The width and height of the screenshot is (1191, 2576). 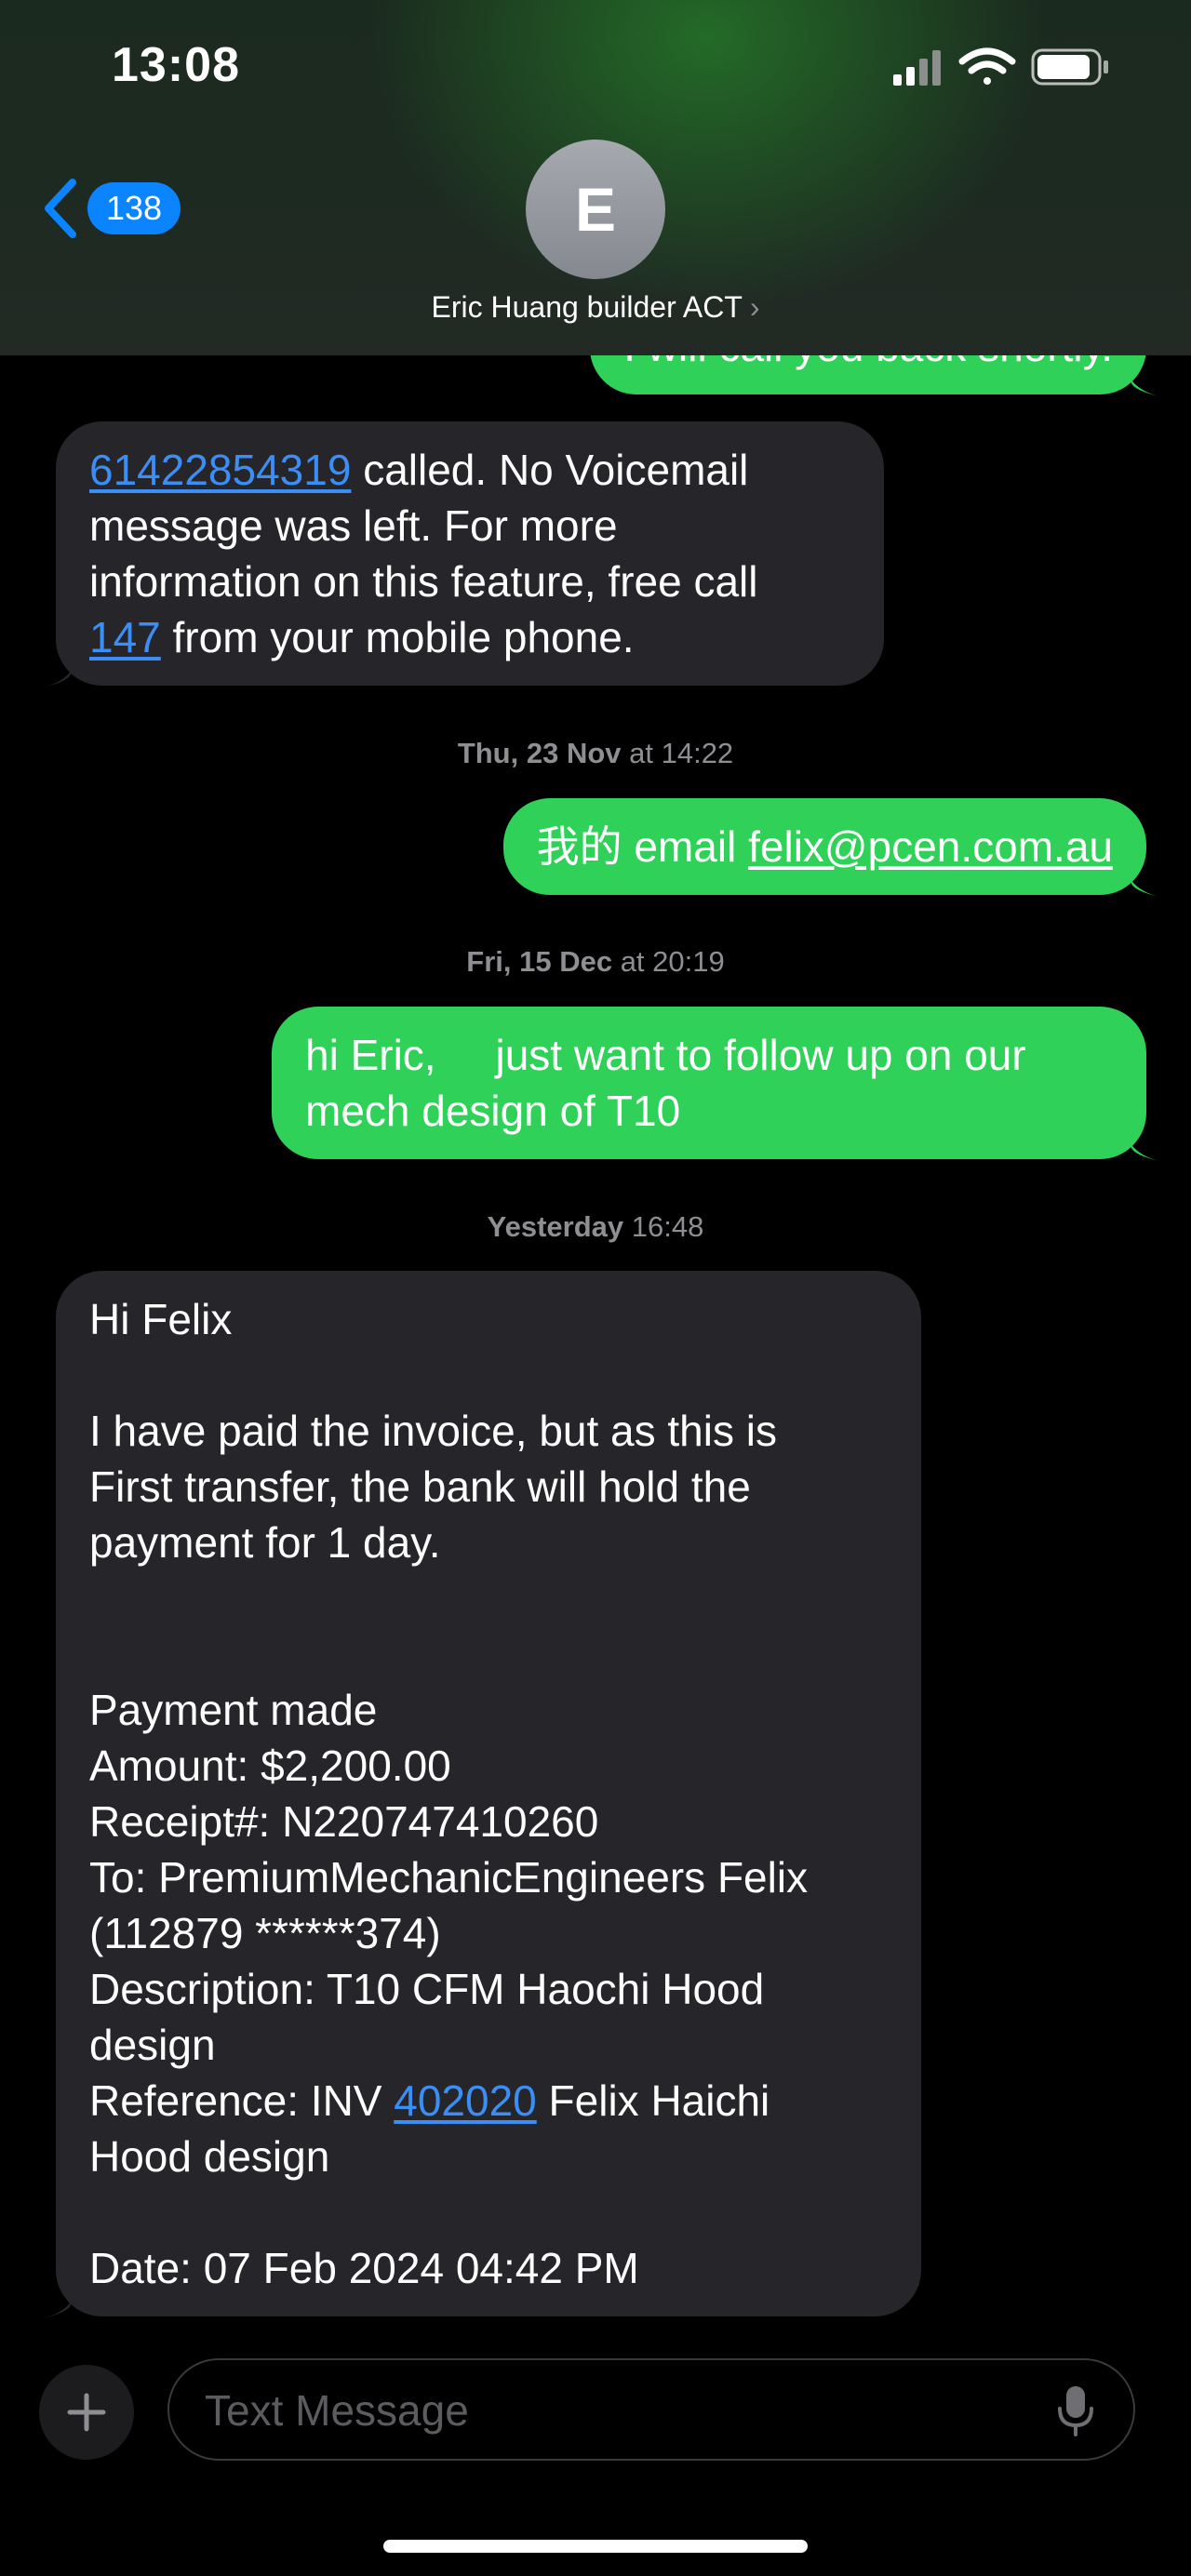 What do you see at coordinates (488, 2156) in the screenshot?
I see `message-line: Hood design` at bounding box center [488, 2156].